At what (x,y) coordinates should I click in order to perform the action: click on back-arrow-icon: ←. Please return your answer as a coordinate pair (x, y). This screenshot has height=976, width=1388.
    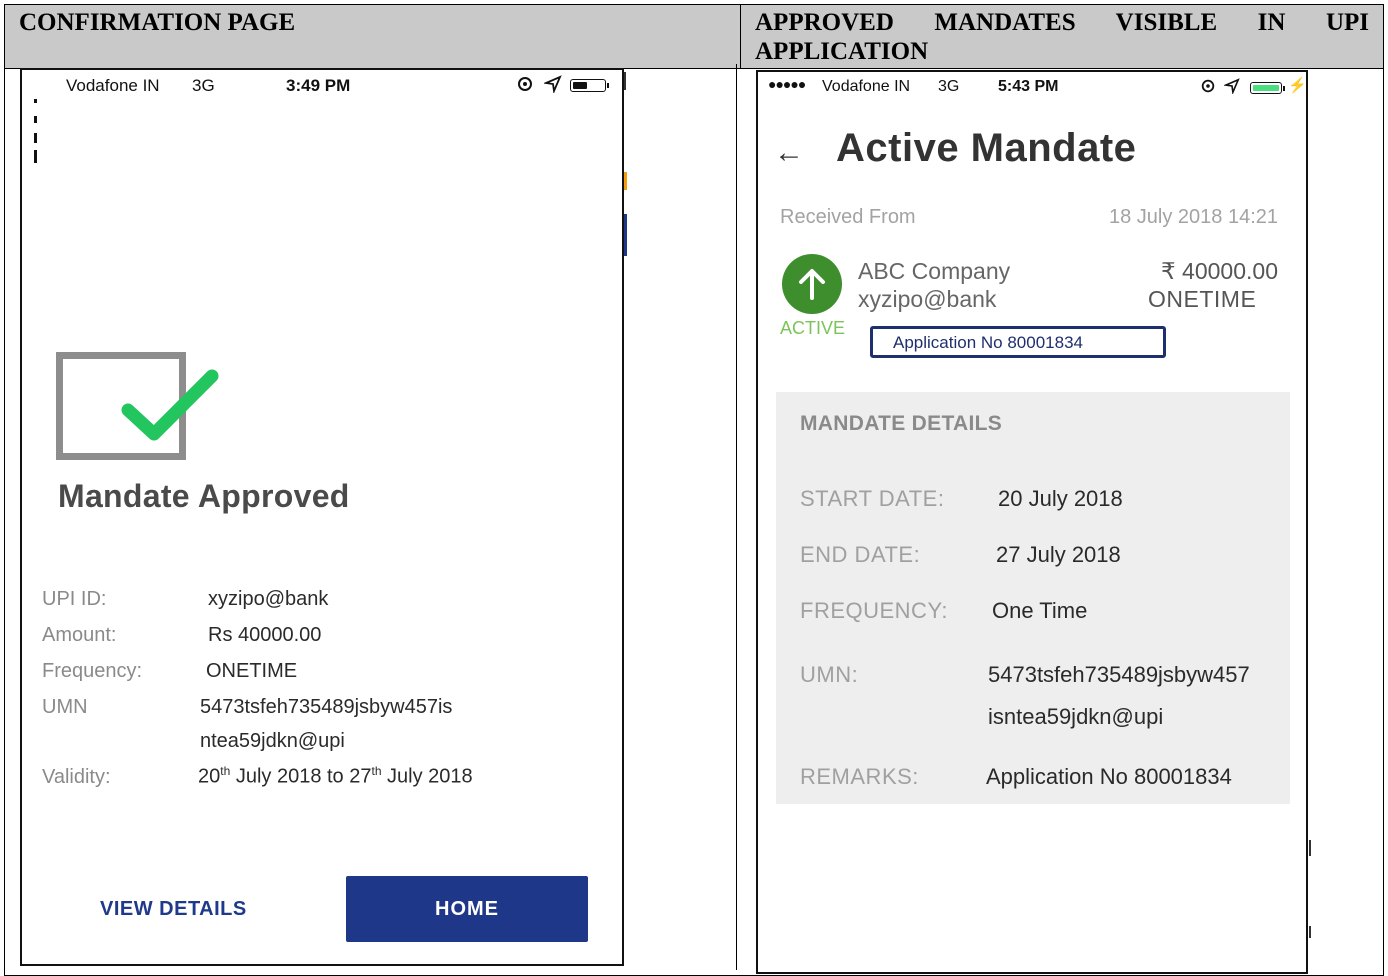
    Looking at the image, I should click on (789, 153).